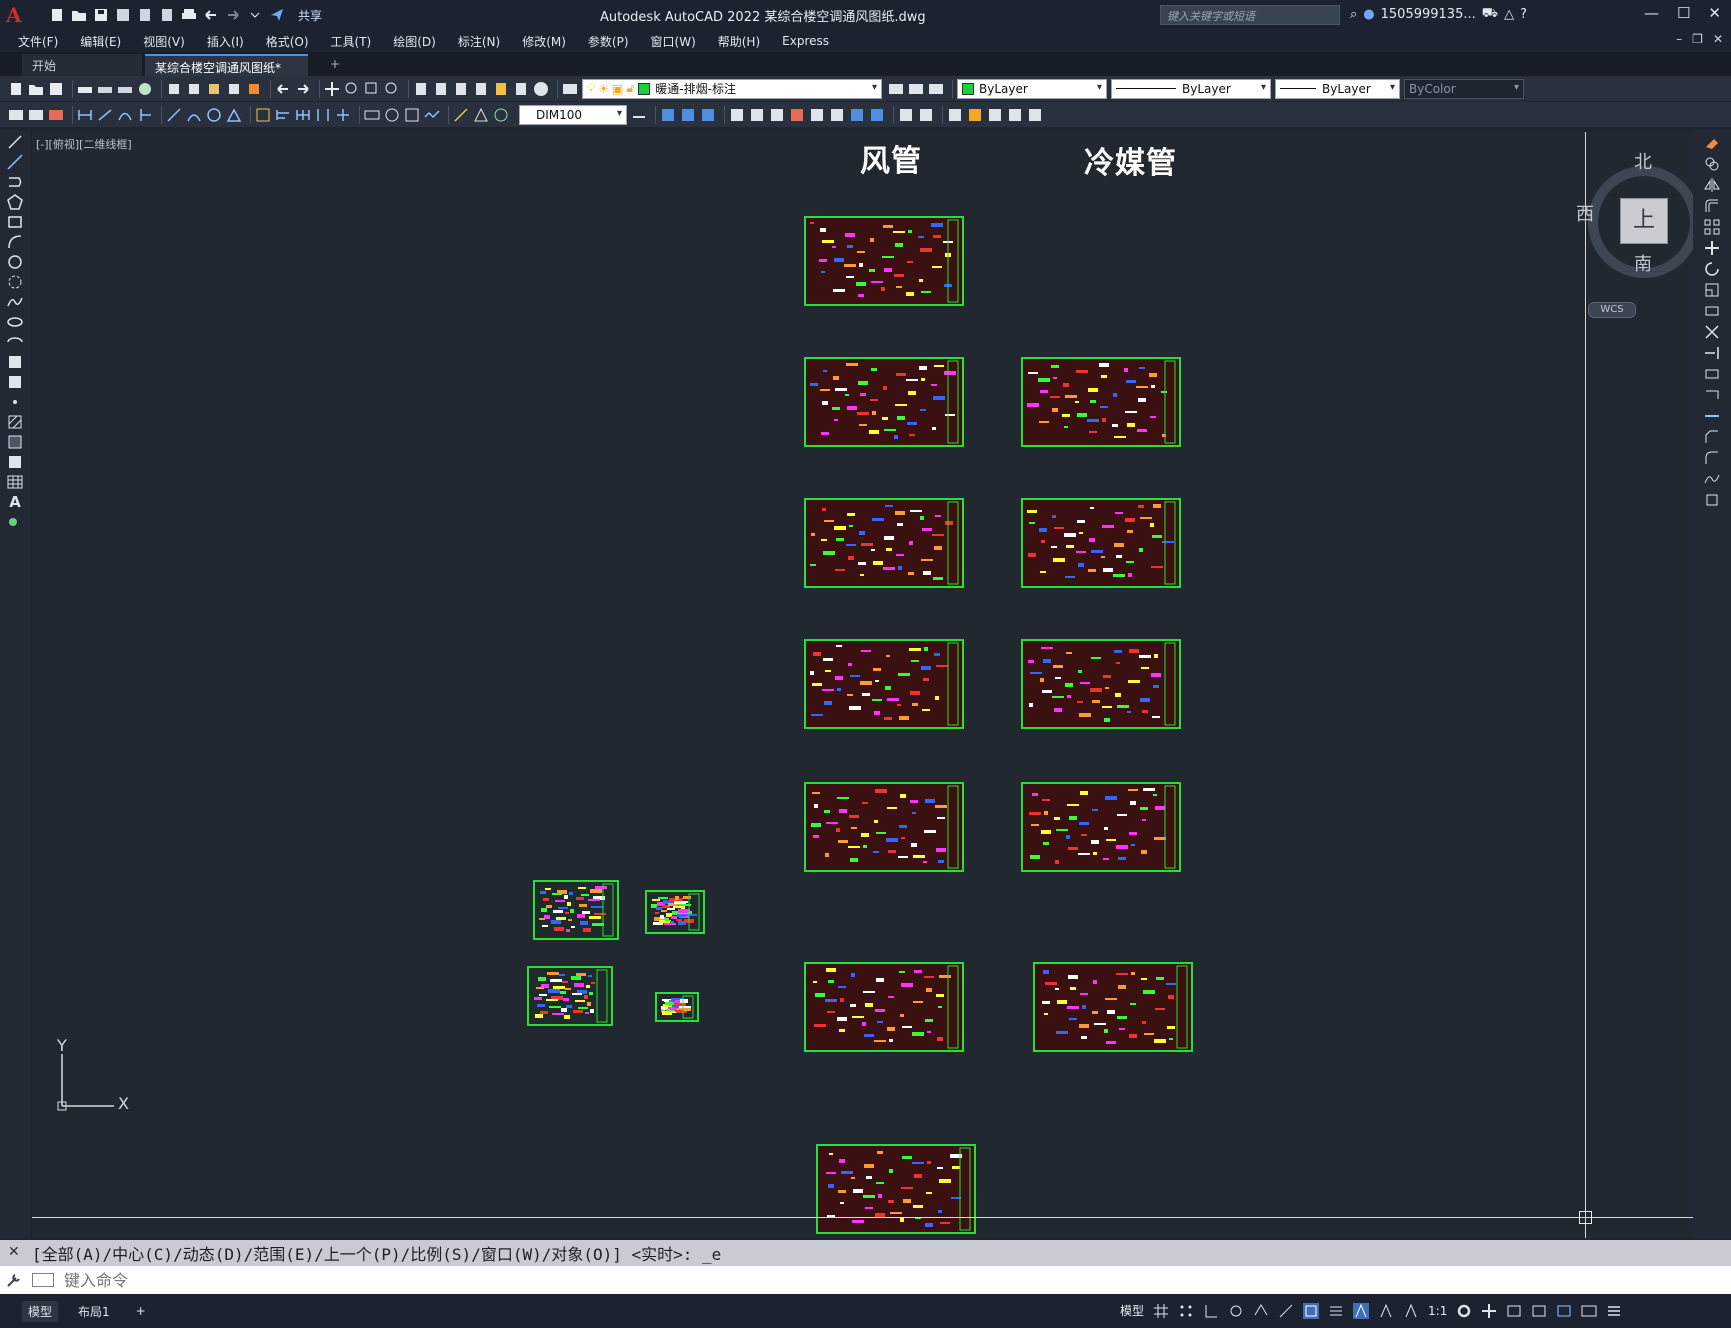 The height and width of the screenshot is (1328, 1731). What do you see at coordinates (303, 89) in the screenshot?
I see `redo-icon` at bounding box center [303, 89].